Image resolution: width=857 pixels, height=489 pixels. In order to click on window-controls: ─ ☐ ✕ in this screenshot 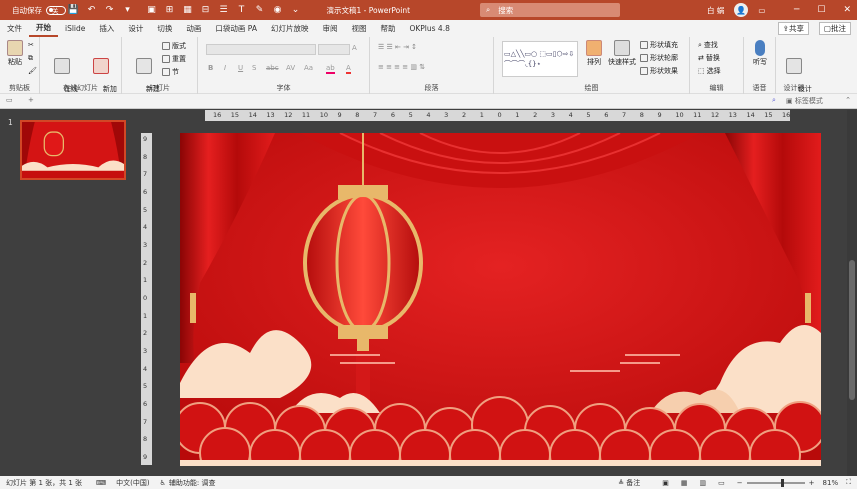, I will do `click(822, 10)`.